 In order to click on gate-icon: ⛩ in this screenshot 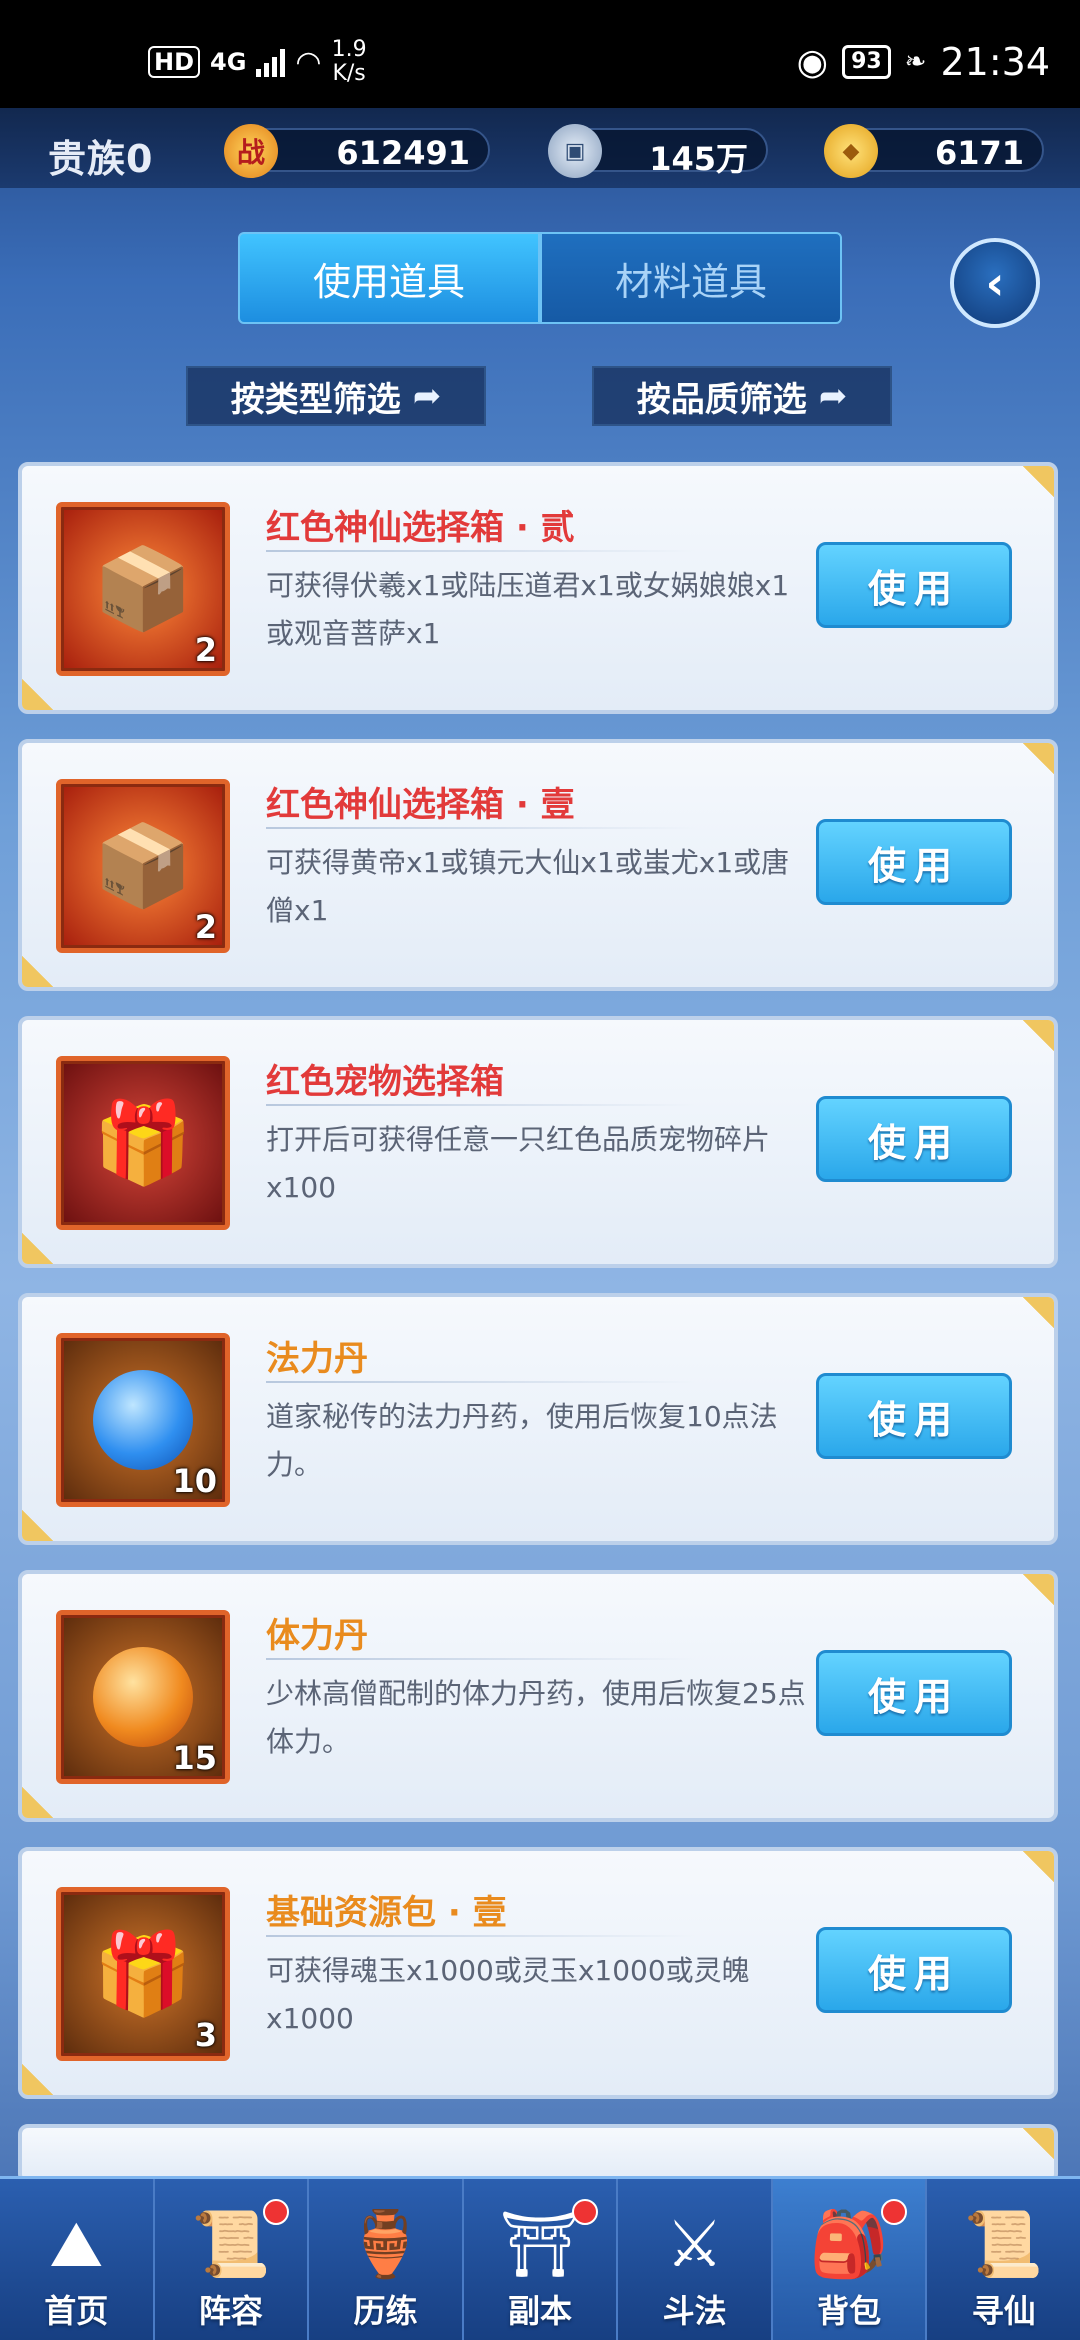, I will do `click(540, 2245)`.